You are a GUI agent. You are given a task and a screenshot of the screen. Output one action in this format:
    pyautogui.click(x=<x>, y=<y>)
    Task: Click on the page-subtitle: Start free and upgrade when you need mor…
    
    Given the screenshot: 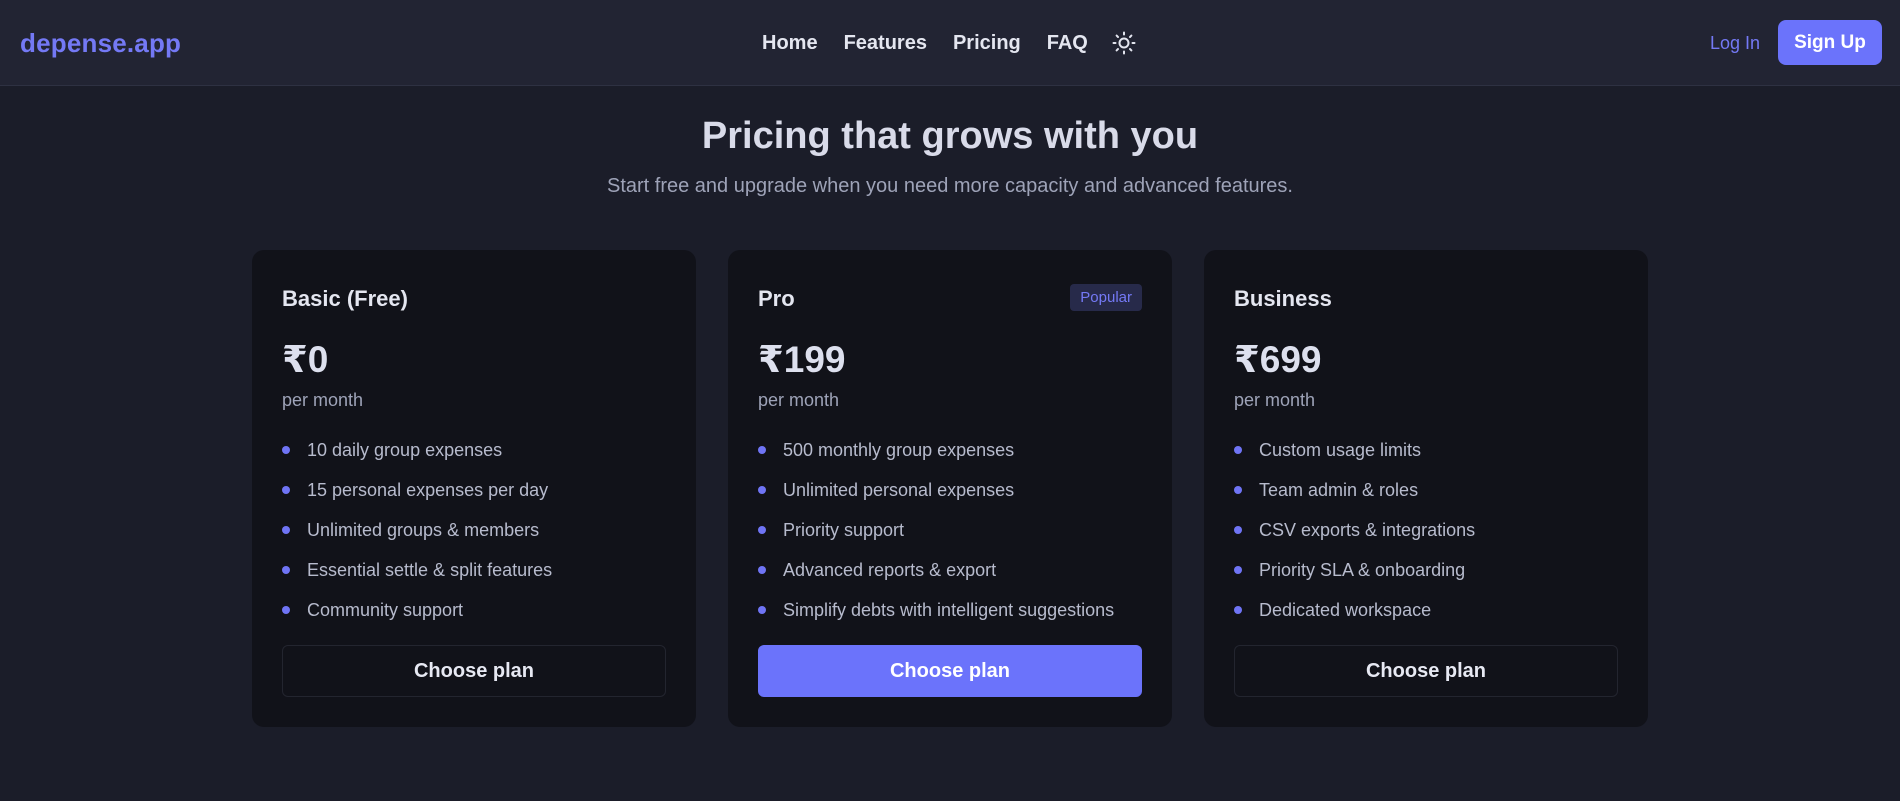 What is the action you would take?
    pyautogui.click(x=949, y=186)
    